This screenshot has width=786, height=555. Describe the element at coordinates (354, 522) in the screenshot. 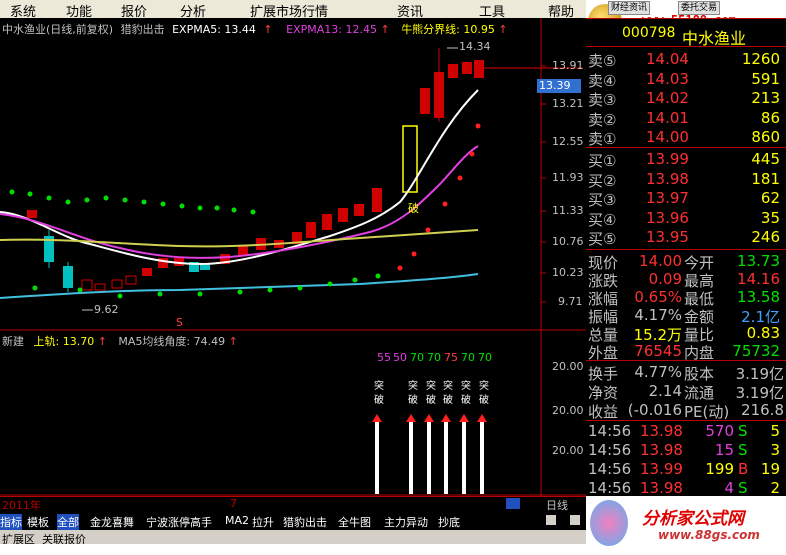

I see `tab-bull-chart: 全牛图` at that location.